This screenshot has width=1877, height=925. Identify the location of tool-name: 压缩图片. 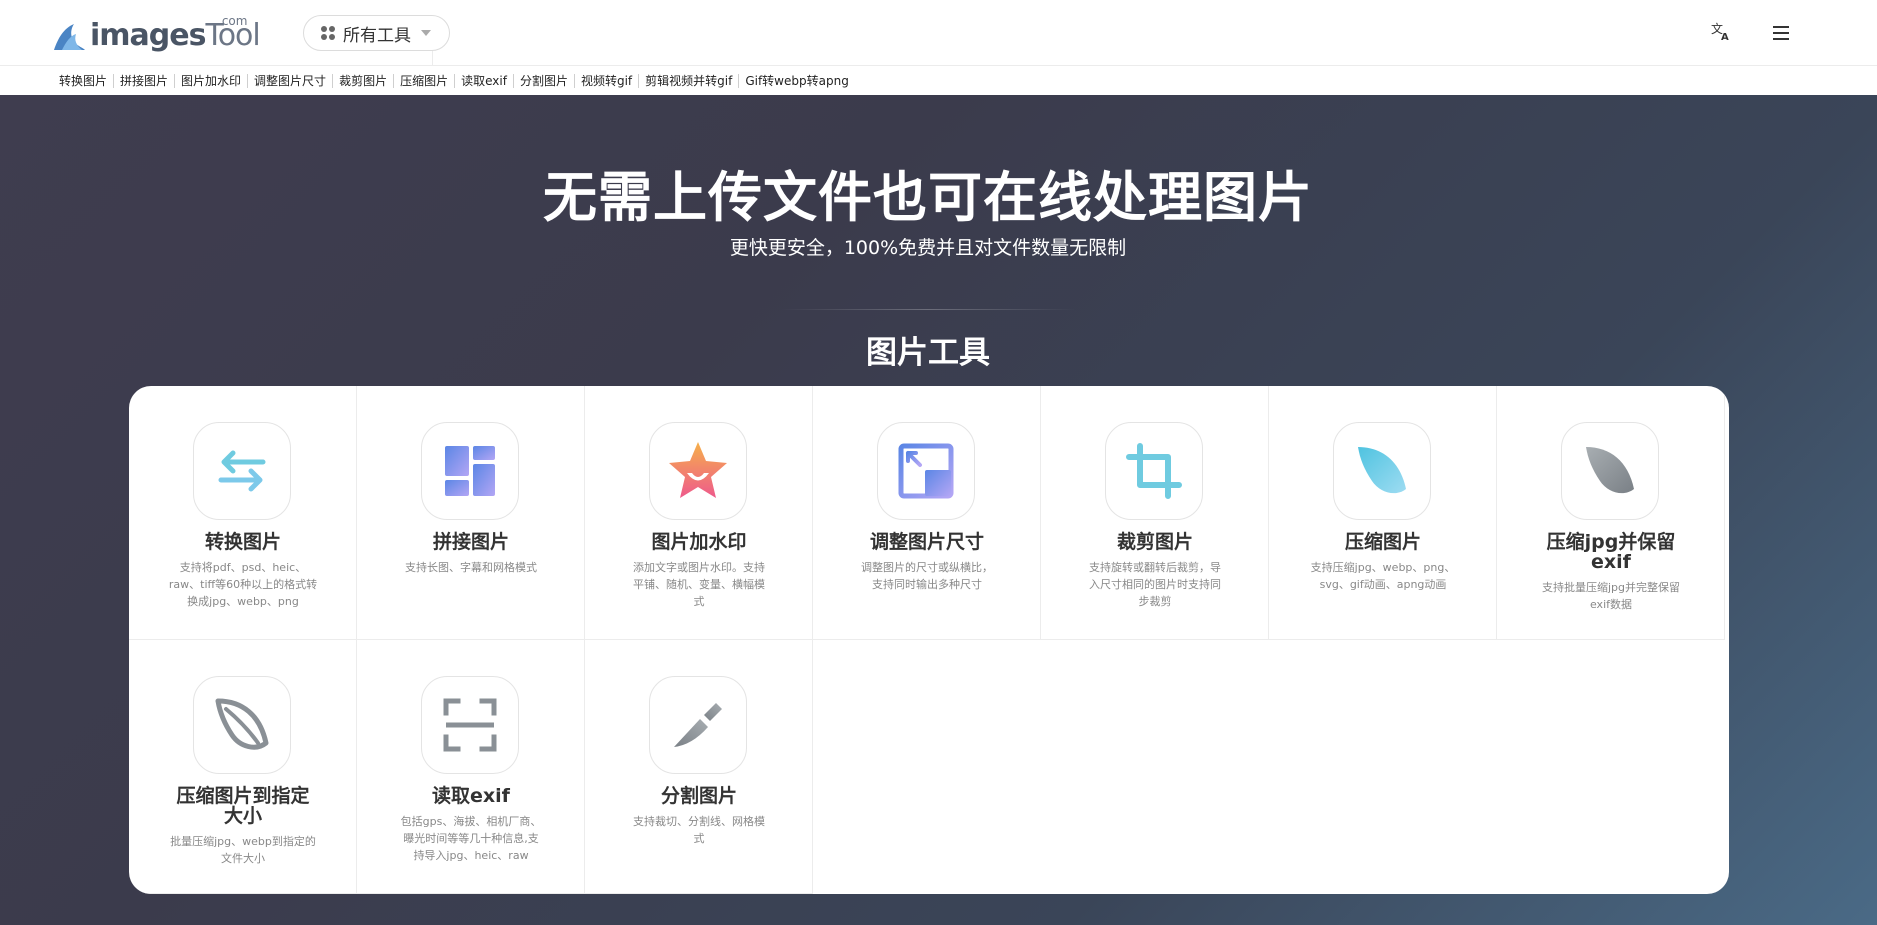
(1382, 542).